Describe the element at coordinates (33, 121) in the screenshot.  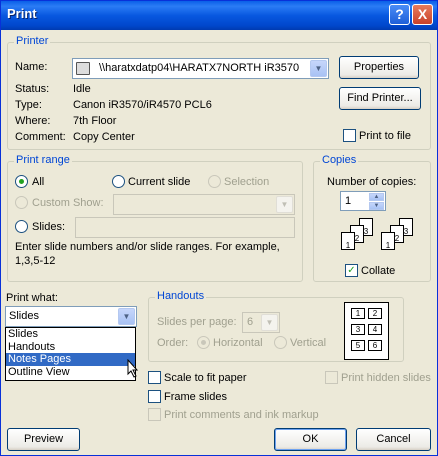
I see `where-label: Where:` at that location.